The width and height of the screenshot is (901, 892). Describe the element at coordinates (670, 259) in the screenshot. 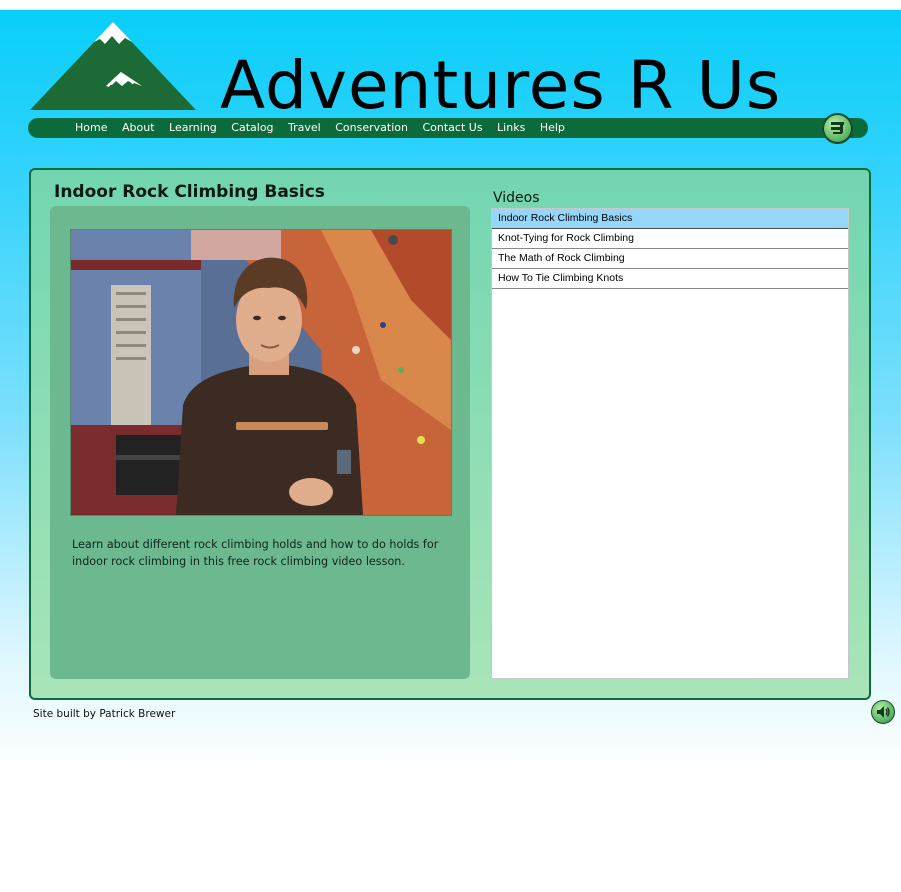

I see `video-list-item: The Math of Rock Climbing` at that location.